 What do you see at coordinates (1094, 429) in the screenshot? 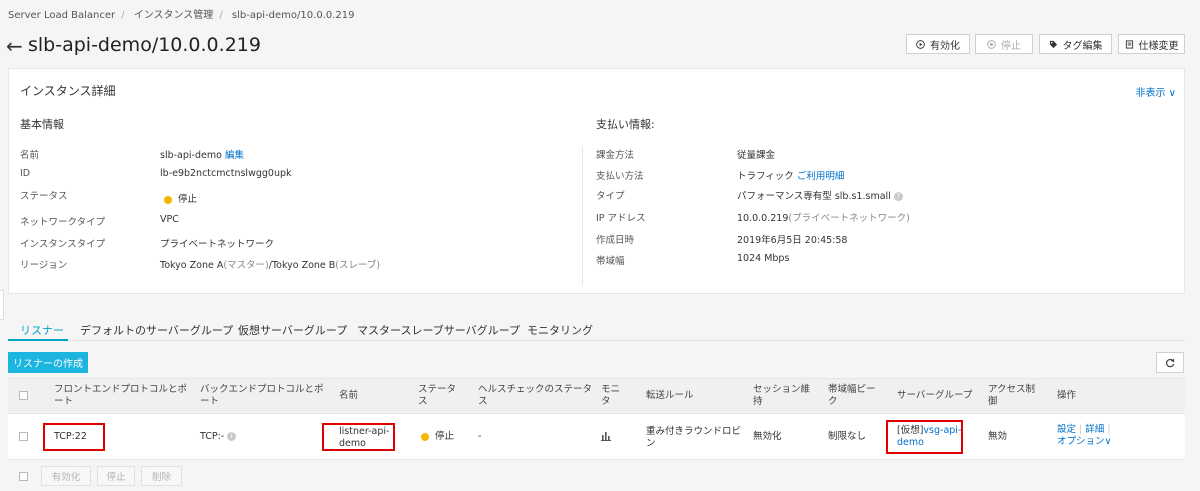
I see `detail-link: 詳細` at bounding box center [1094, 429].